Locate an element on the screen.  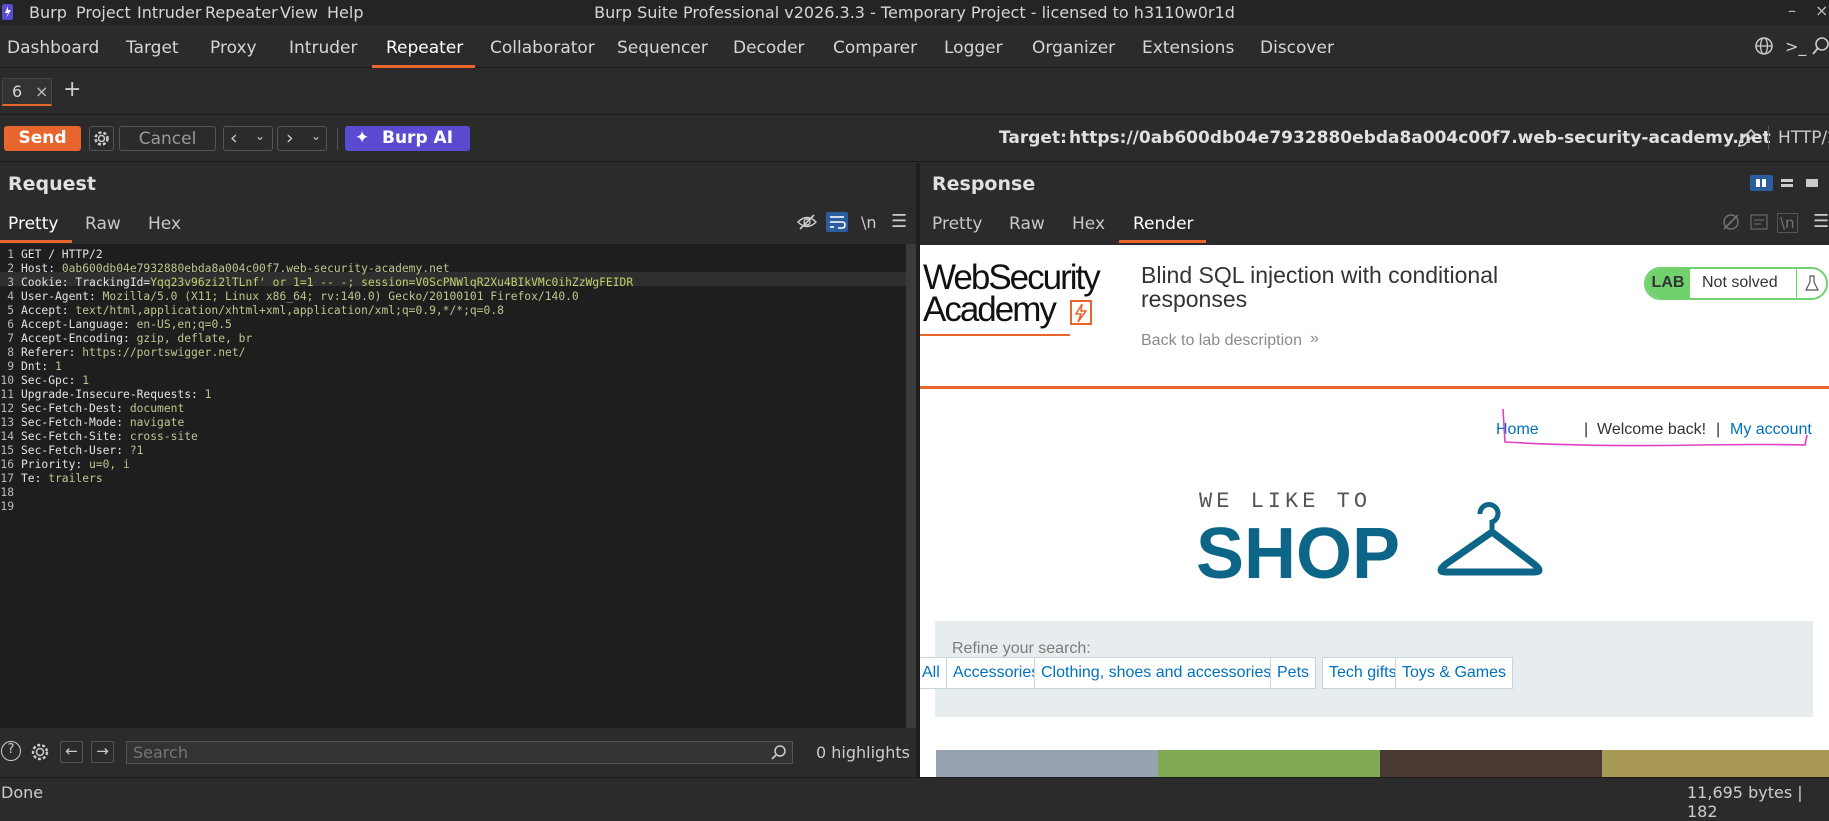
menu-view: View is located at coordinates (299, 12).